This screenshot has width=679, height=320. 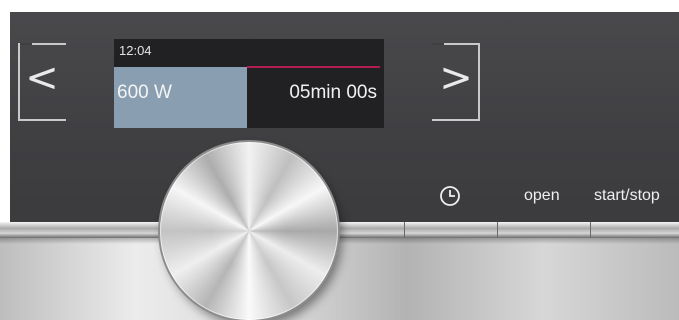 What do you see at coordinates (144, 92) in the screenshot?
I see `power-label: 600 W` at bounding box center [144, 92].